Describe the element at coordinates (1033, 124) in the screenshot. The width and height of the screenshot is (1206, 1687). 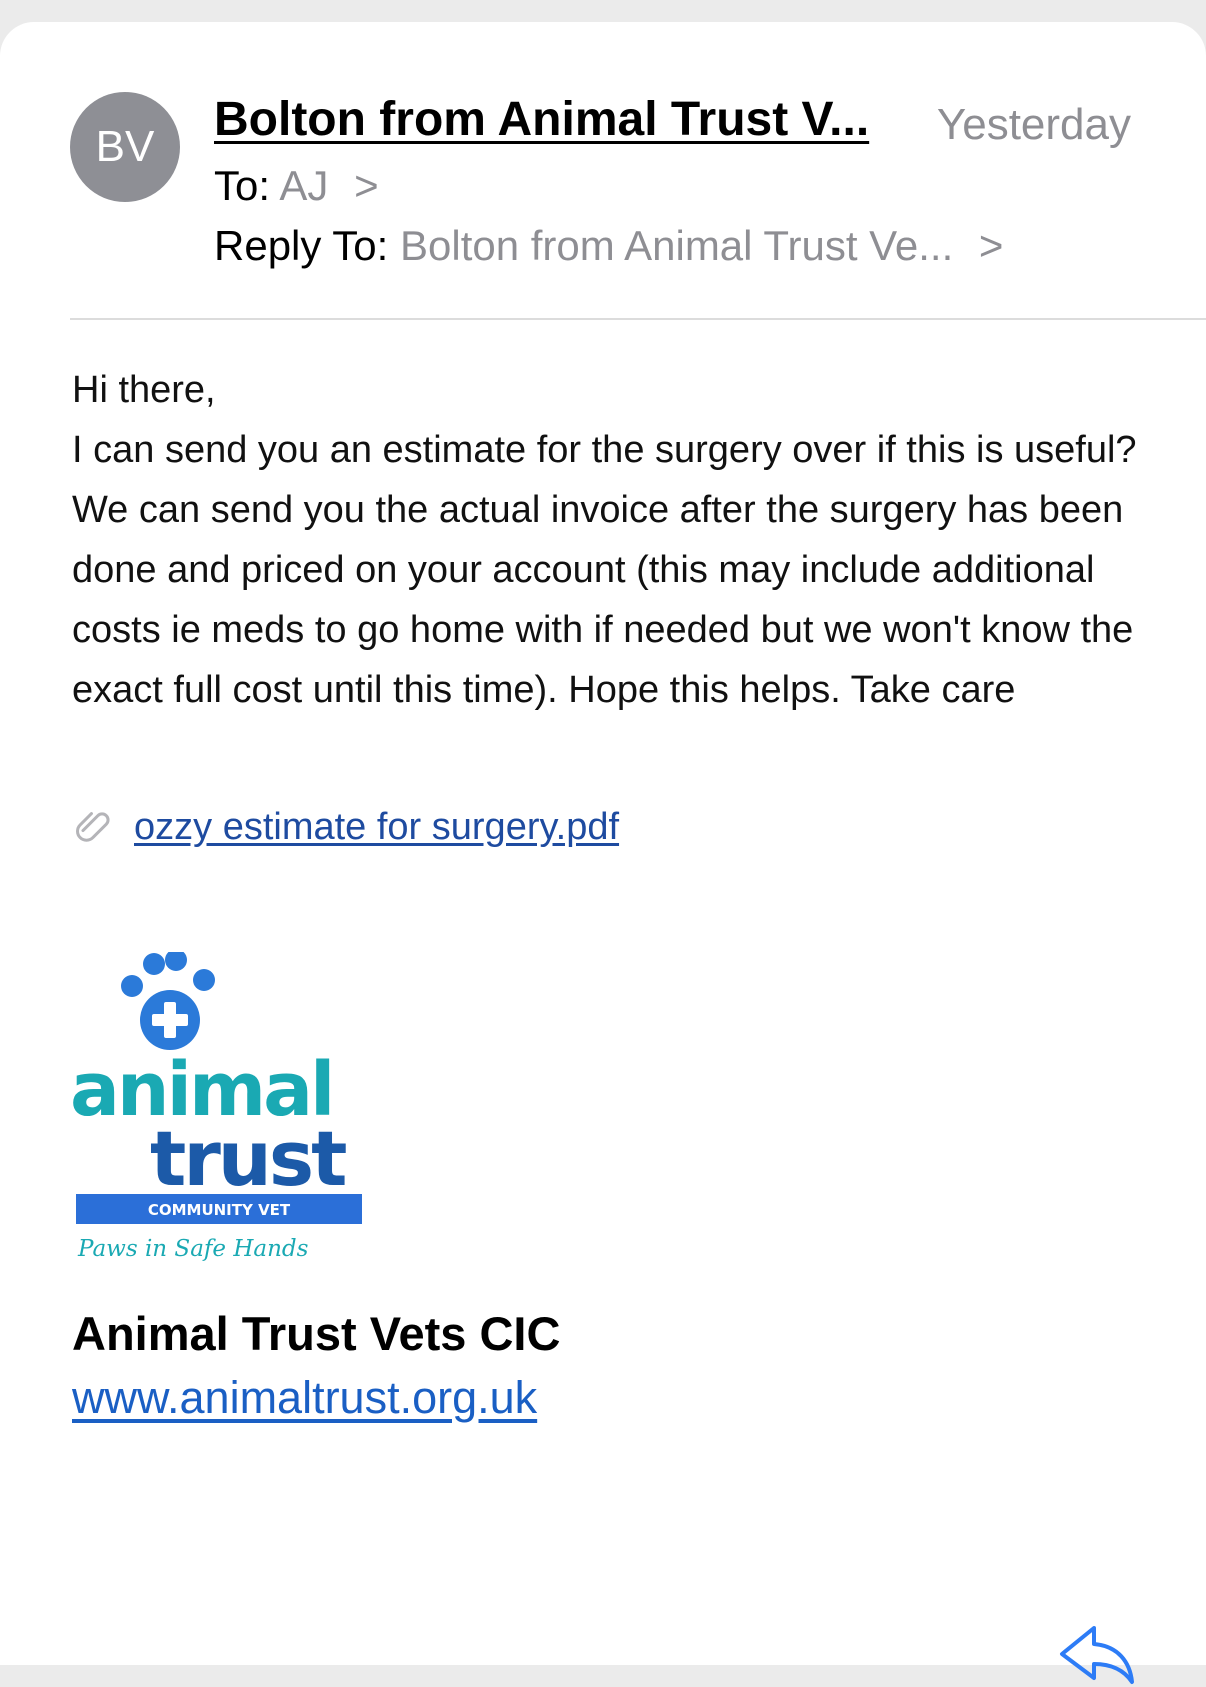
I see `email-date: Yesterday` at that location.